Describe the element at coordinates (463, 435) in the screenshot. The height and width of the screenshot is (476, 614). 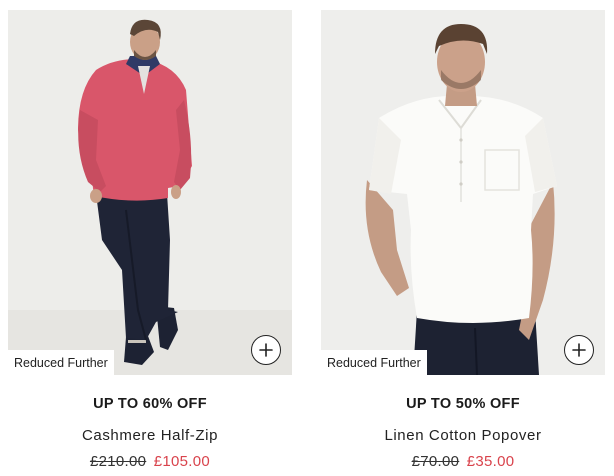
I see `product-name: Linen Cotton Popover` at that location.